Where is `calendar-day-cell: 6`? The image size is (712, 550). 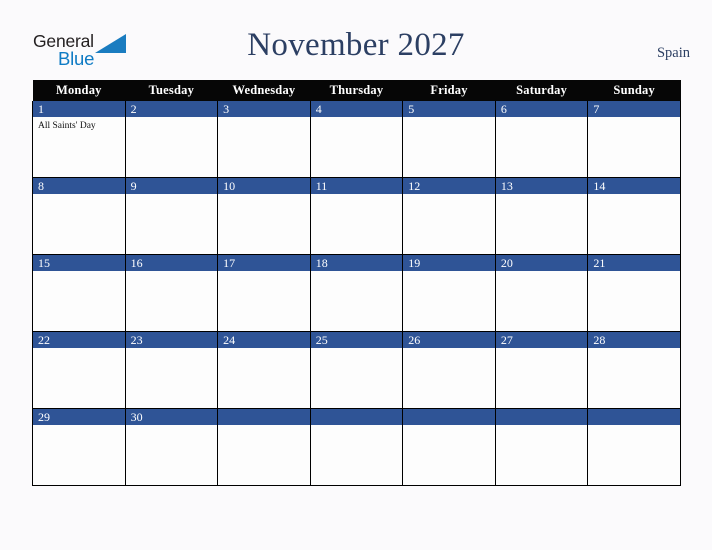
calendar-day-cell: 6 is located at coordinates (541, 139).